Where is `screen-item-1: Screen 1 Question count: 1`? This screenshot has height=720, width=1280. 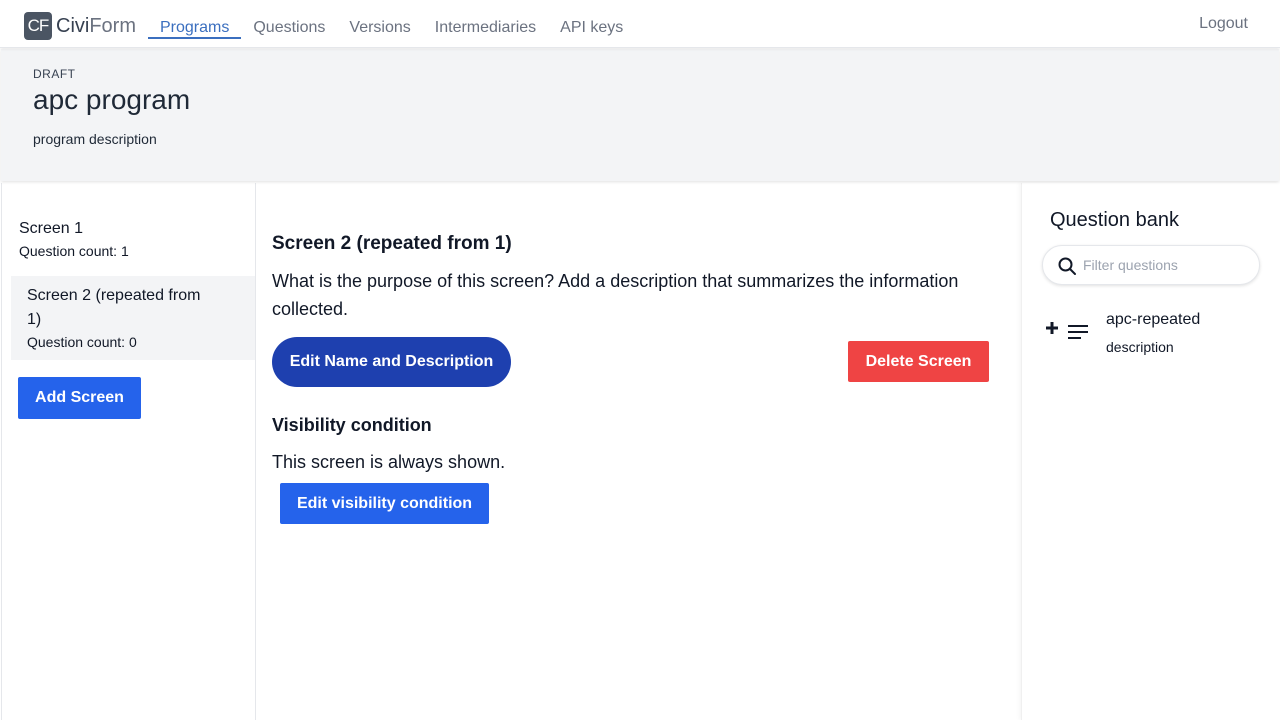
screen-item-1: Screen 1 Question count: 1 is located at coordinates (133, 239).